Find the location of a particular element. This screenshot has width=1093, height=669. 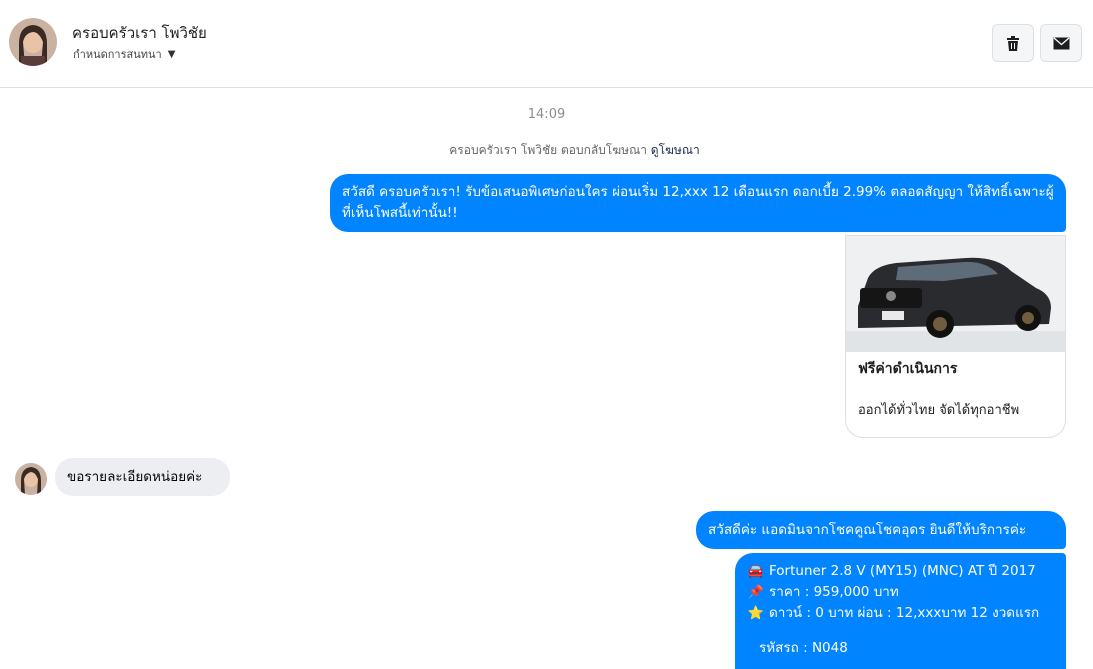

conversation-schedule-dropdown: กำหนดการสนทนา ▼ is located at coordinates (124, 54).